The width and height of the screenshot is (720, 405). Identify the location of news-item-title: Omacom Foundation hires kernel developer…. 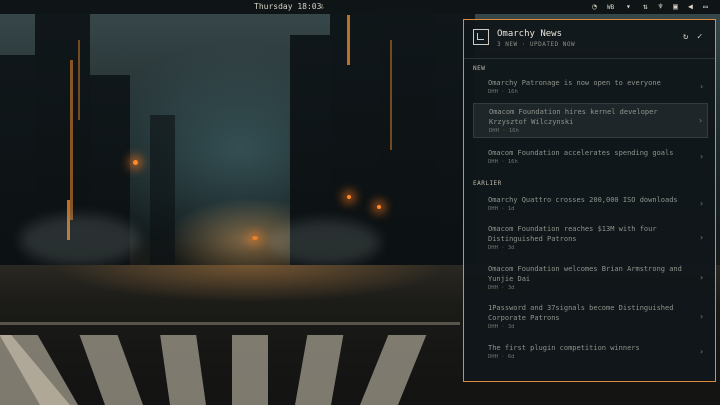
(573, 117).